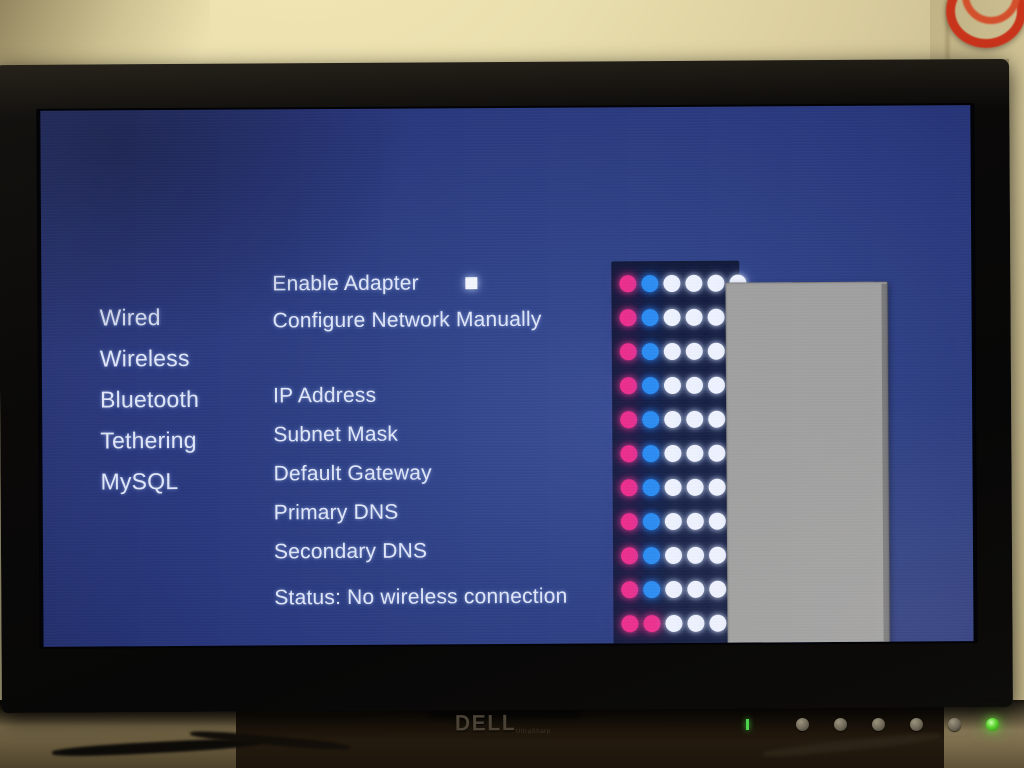  I want to click on decorative-dot-panel, so click(679, 453).